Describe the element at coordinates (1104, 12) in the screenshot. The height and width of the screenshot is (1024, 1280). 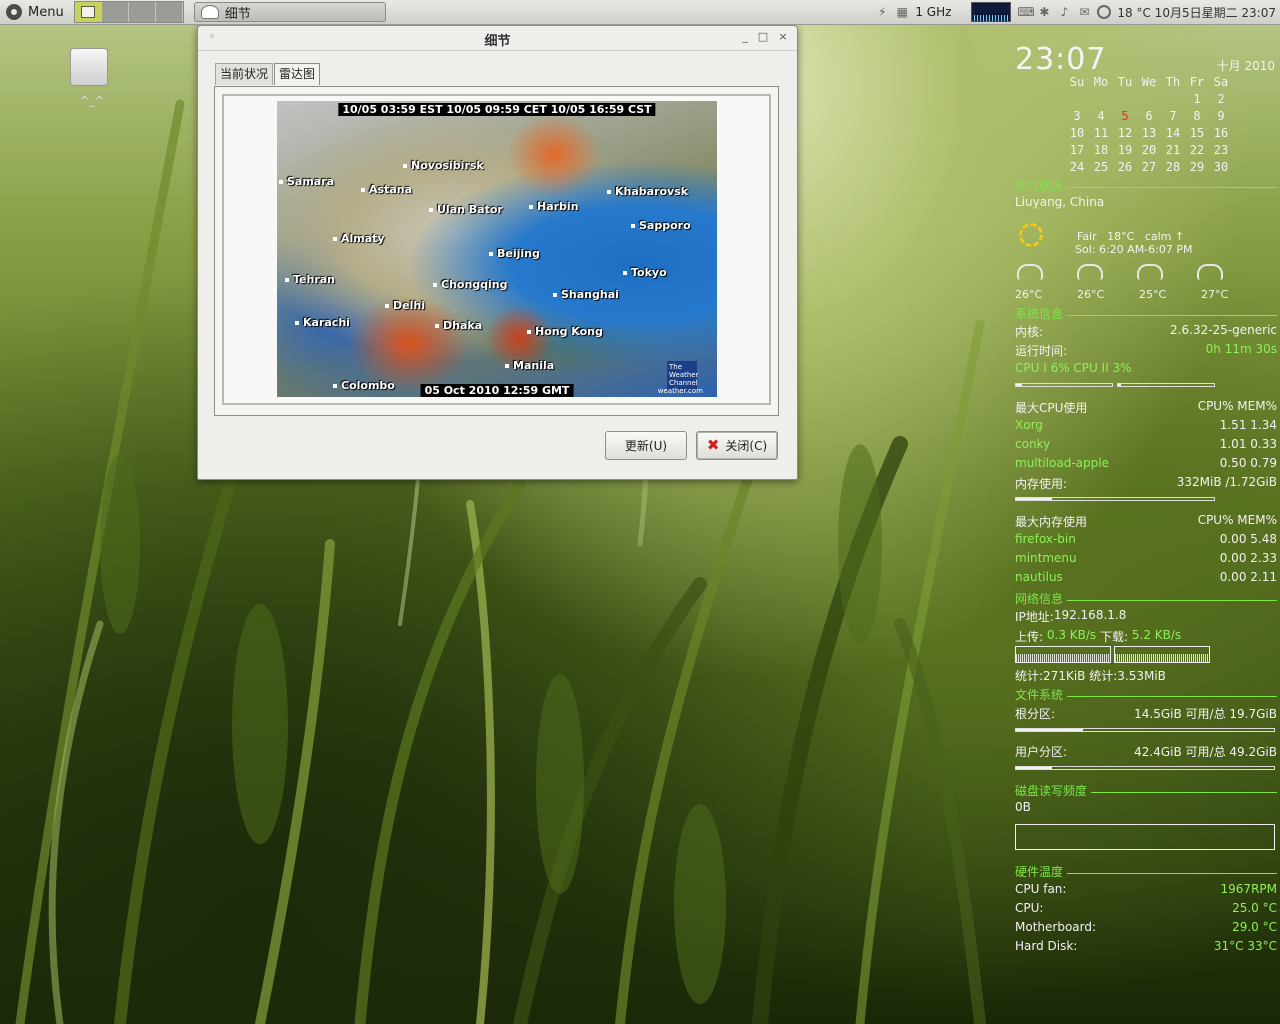
I see `weather-status-icon` at that location.